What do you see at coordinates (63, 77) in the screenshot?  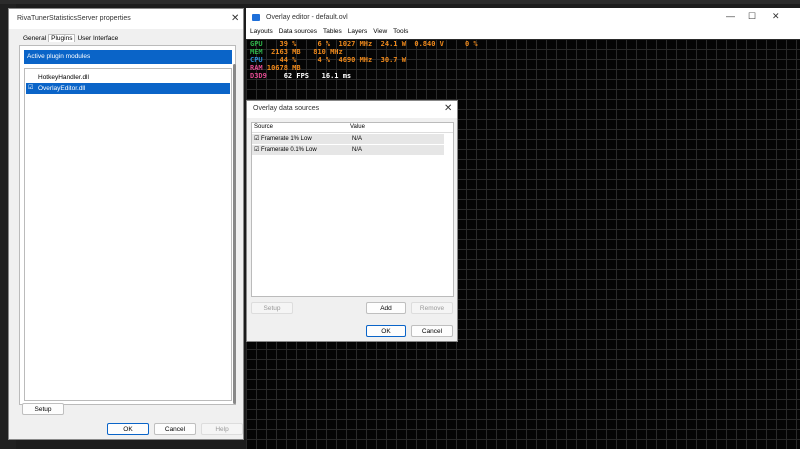 I see `plugin-name: HotkeyHandler.dll` at bounding box center [63, 77].